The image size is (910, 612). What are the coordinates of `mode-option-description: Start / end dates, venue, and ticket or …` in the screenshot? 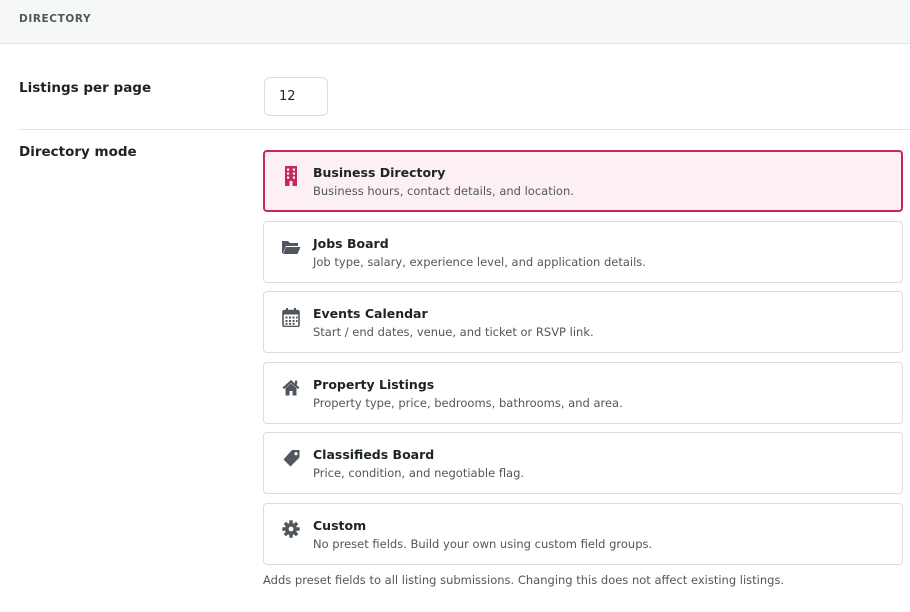 It's located at (453, 332).